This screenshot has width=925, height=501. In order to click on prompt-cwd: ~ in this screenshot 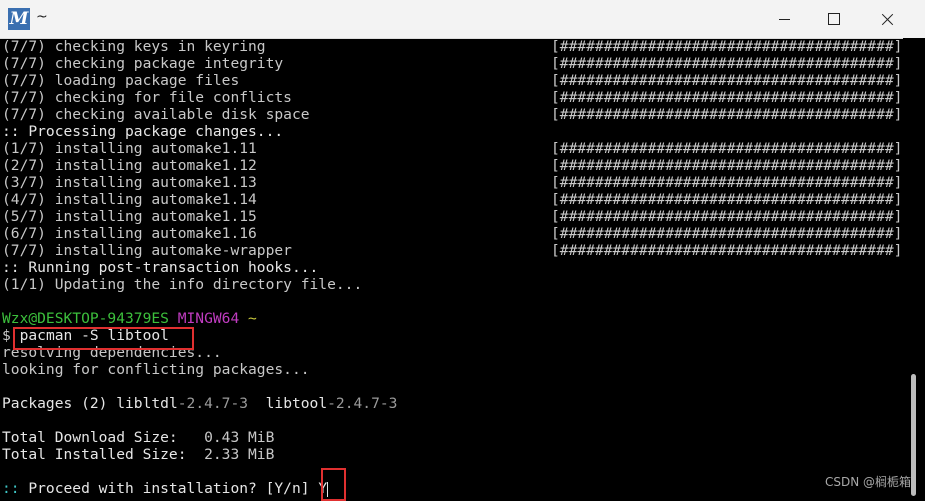, I will do `click(252, 318)`.